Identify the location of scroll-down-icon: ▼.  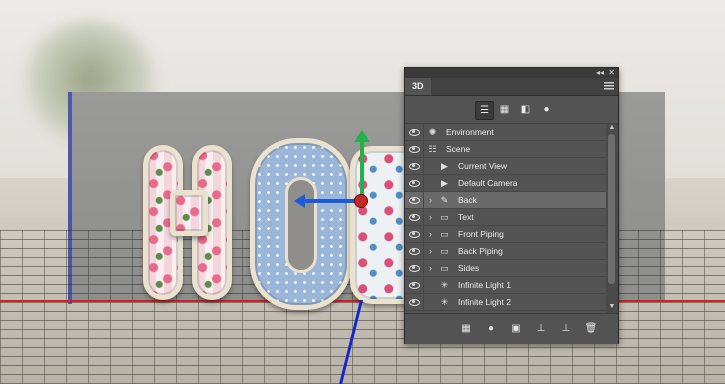
(612, 307).